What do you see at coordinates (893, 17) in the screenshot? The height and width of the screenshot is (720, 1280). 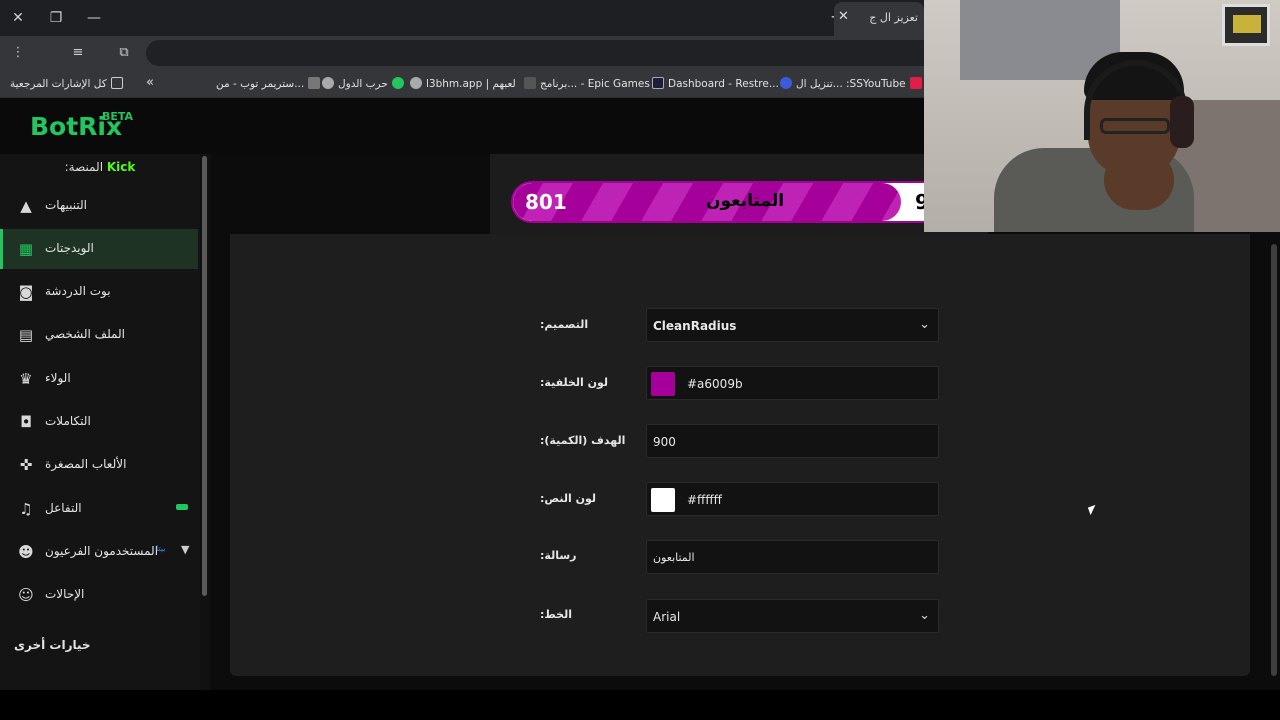 I see `tab-title: تعزيز ال ج` at bounding box center [893, 17].